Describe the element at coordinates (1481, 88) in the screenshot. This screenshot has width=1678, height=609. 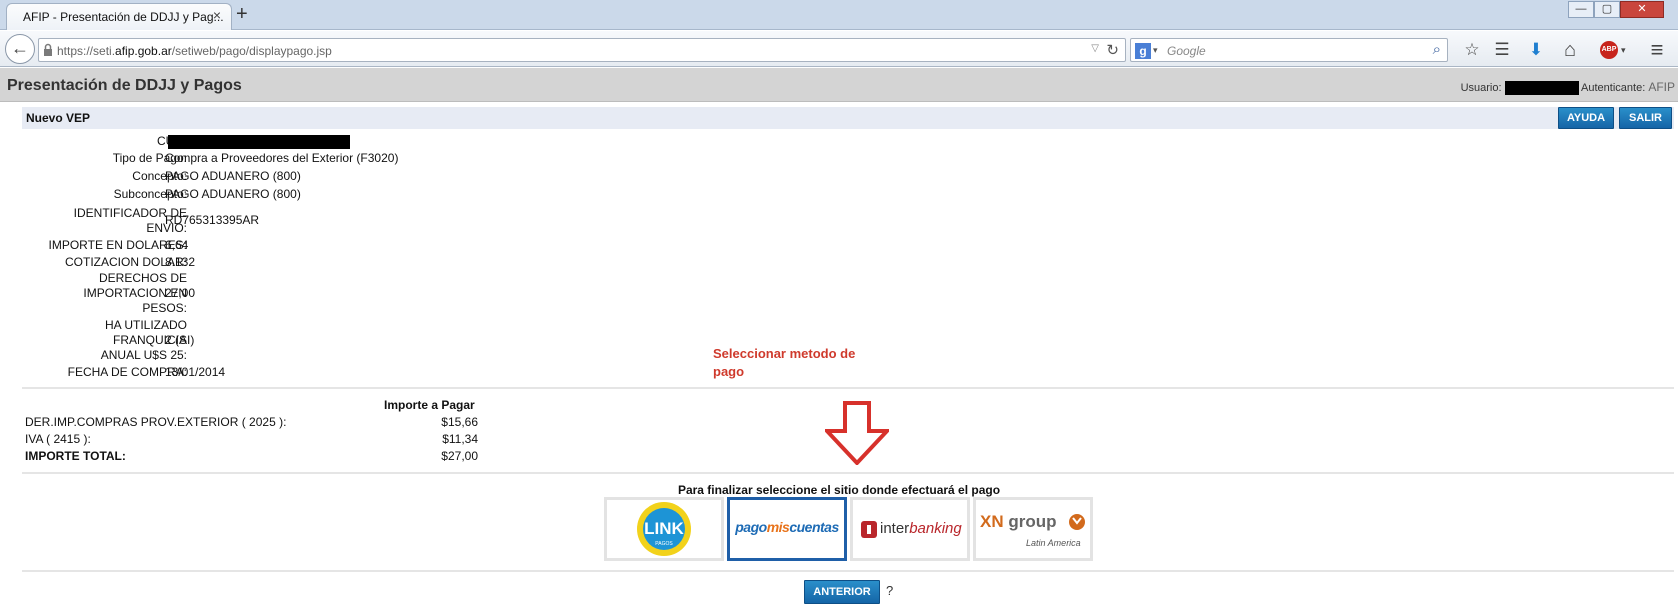
I see `user-label: Usuario:` at that location.